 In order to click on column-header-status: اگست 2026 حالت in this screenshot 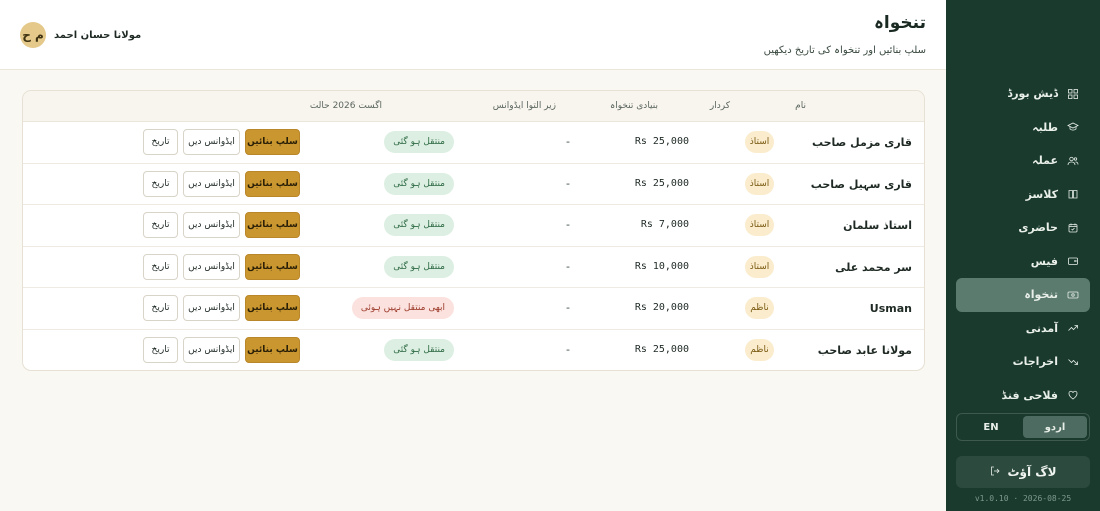, I will do `click(345, 106)`.